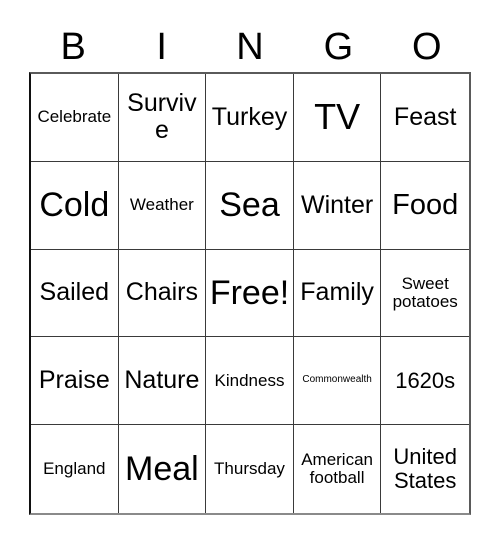  I want to click on bingo-header-letter-n: N, so click(250, 47).